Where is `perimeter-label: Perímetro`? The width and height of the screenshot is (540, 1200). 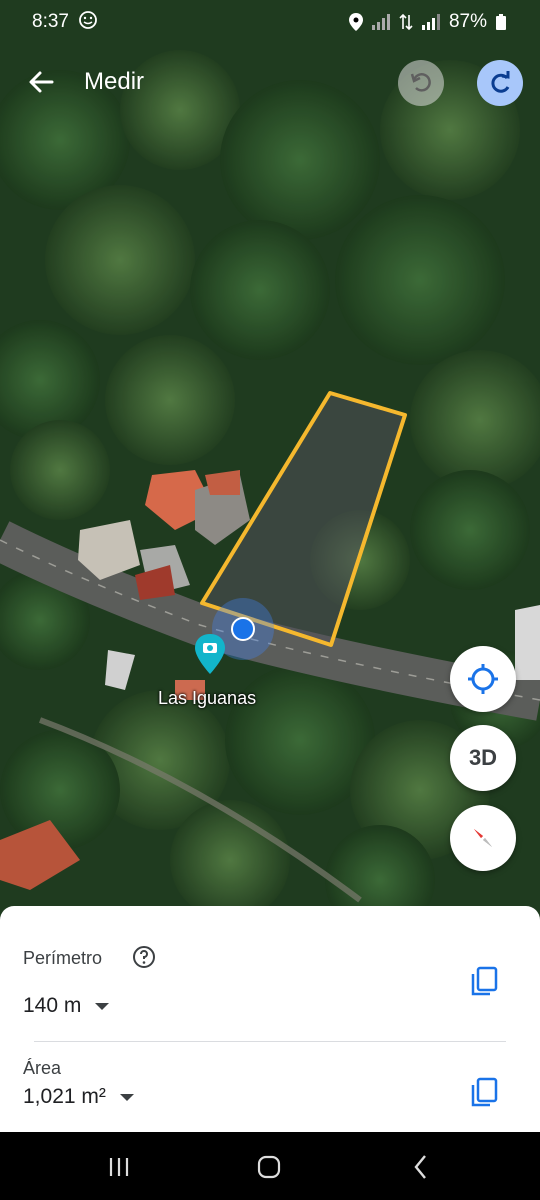 perimeter-label: Perímetro is located at coordinates (63, 958).